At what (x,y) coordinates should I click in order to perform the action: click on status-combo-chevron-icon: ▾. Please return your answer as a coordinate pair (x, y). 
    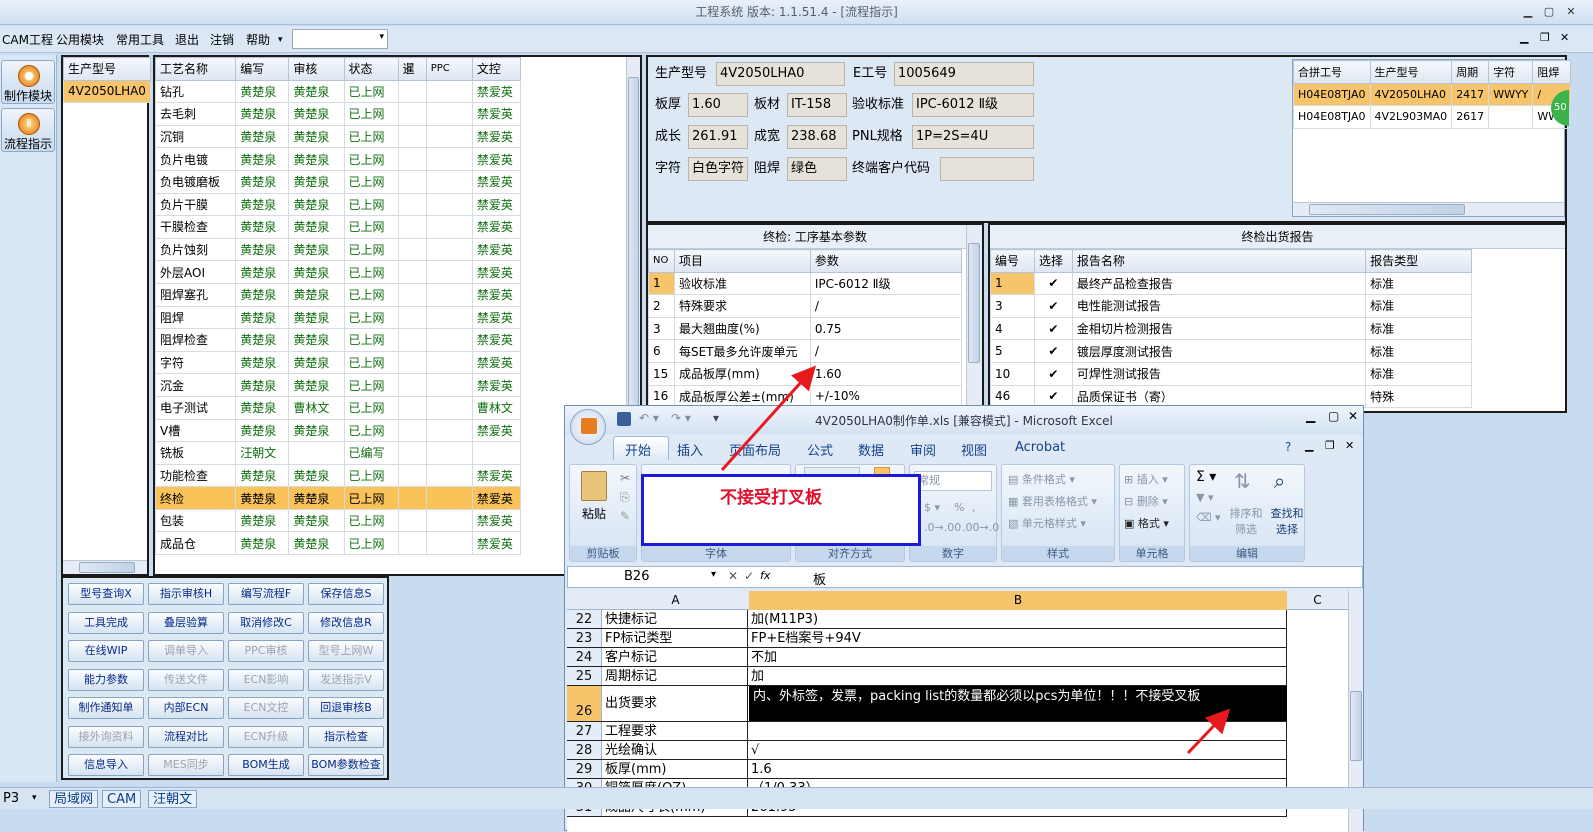
    Looking at the image, I should click on (34, 798).